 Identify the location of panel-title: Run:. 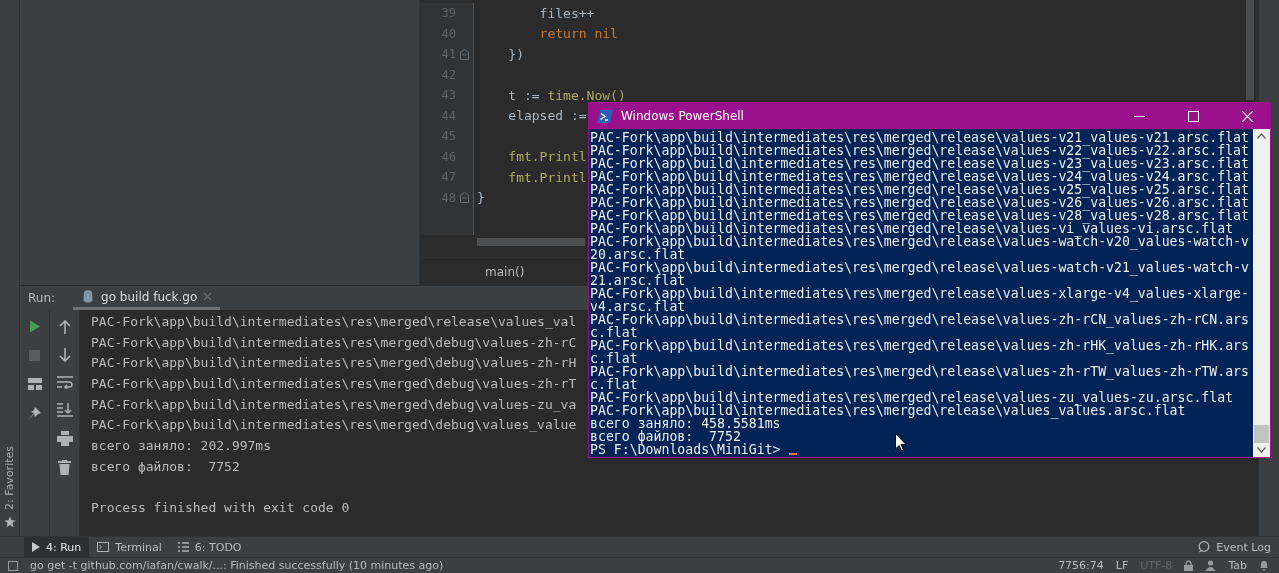
(42, 298).